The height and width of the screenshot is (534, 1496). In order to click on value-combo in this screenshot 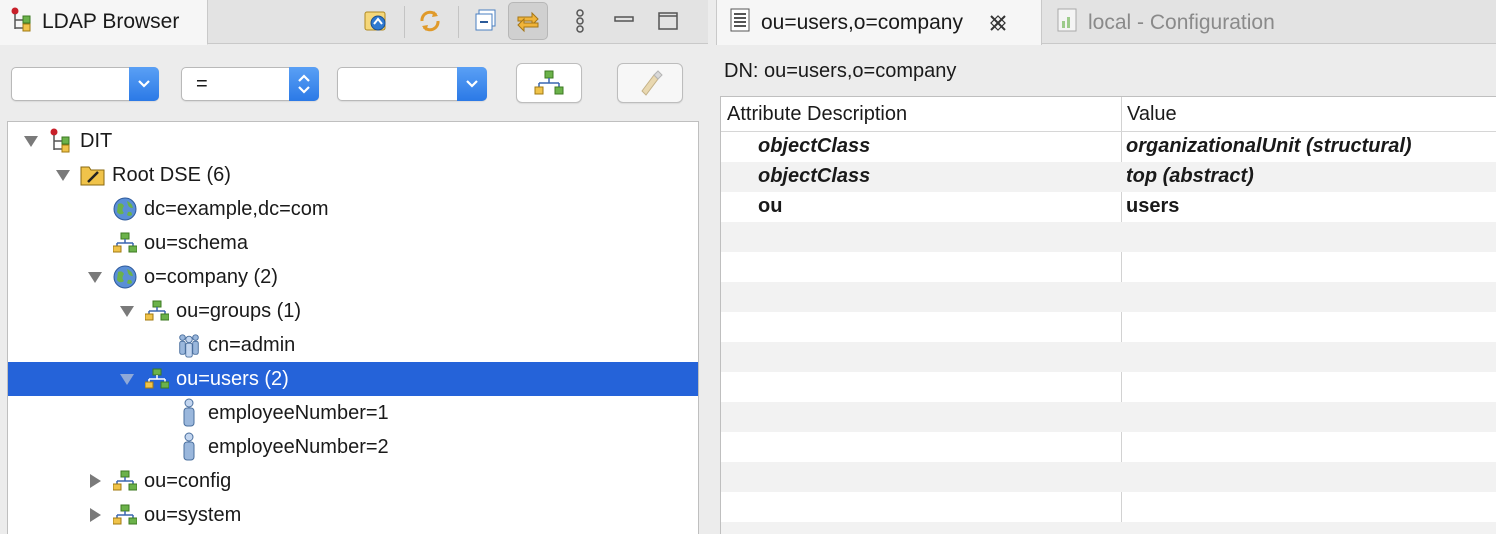, I will do `click(412, 84)`.